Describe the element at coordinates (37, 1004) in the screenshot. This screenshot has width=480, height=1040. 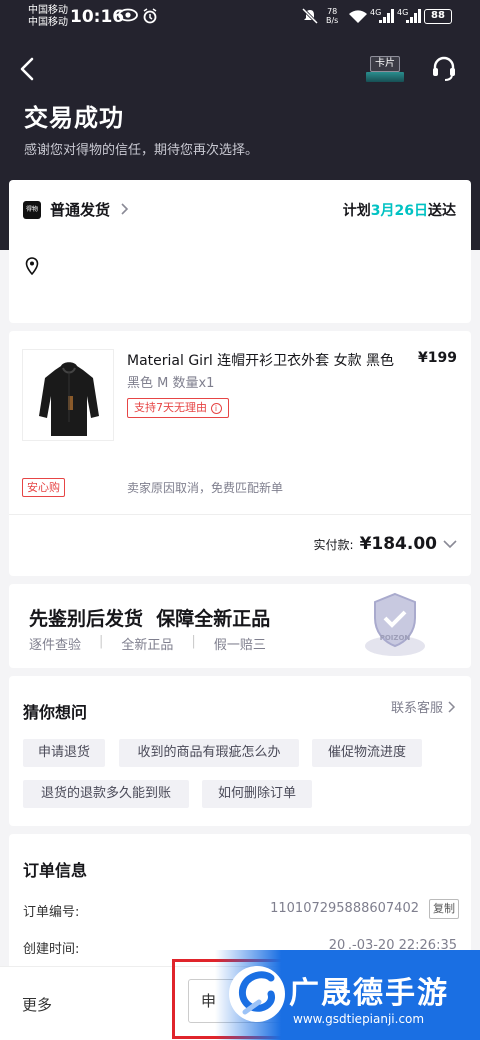
I see `more-button: 更多` at that location.